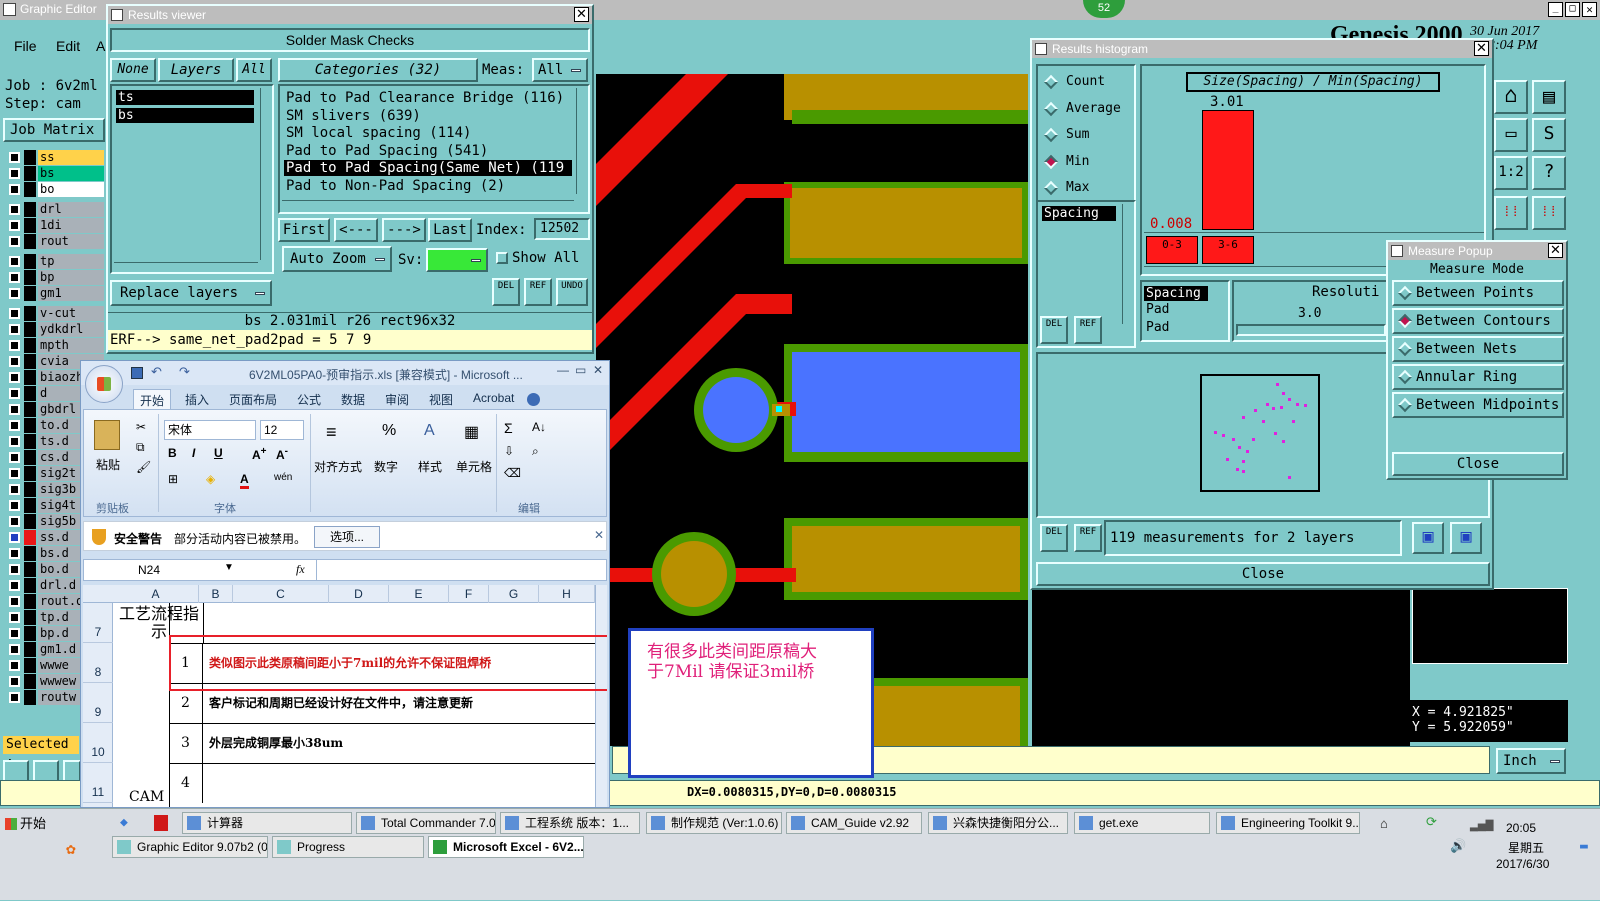 Image resolution: width=1600 pixels, height=901 pixels. Describe the element at coordinates (1573, 9) in the screenshot. I see `window-controls: _ □ ✕` at that location.